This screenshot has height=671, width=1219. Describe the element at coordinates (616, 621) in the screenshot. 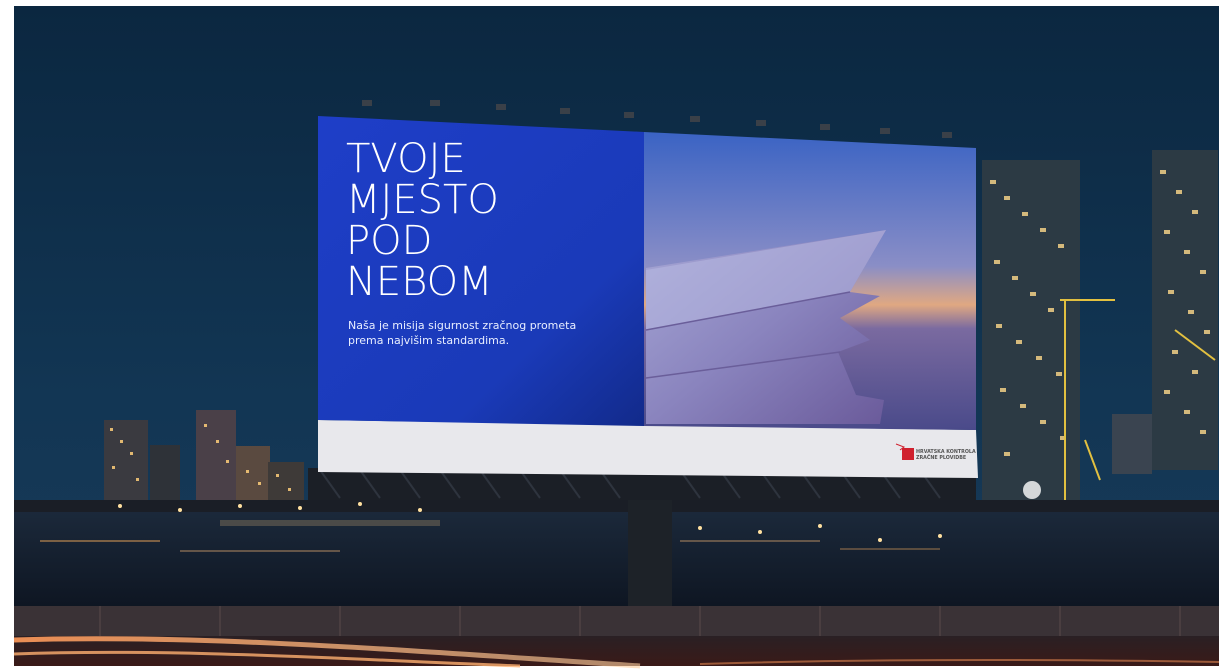

I see `overpass-wall` at that location.